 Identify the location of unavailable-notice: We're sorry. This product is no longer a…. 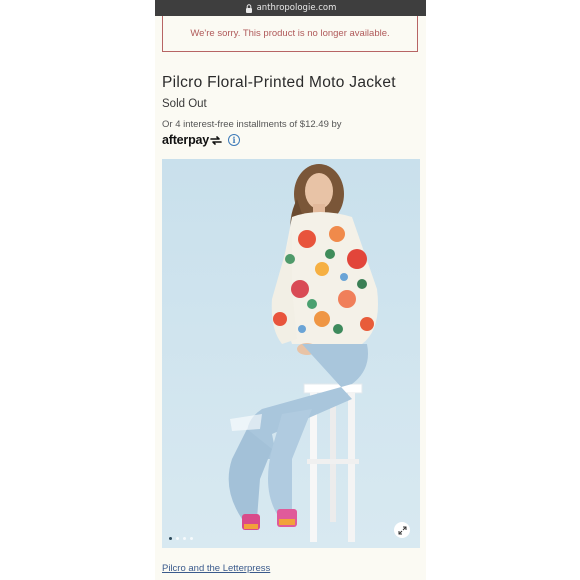
(290, 34).